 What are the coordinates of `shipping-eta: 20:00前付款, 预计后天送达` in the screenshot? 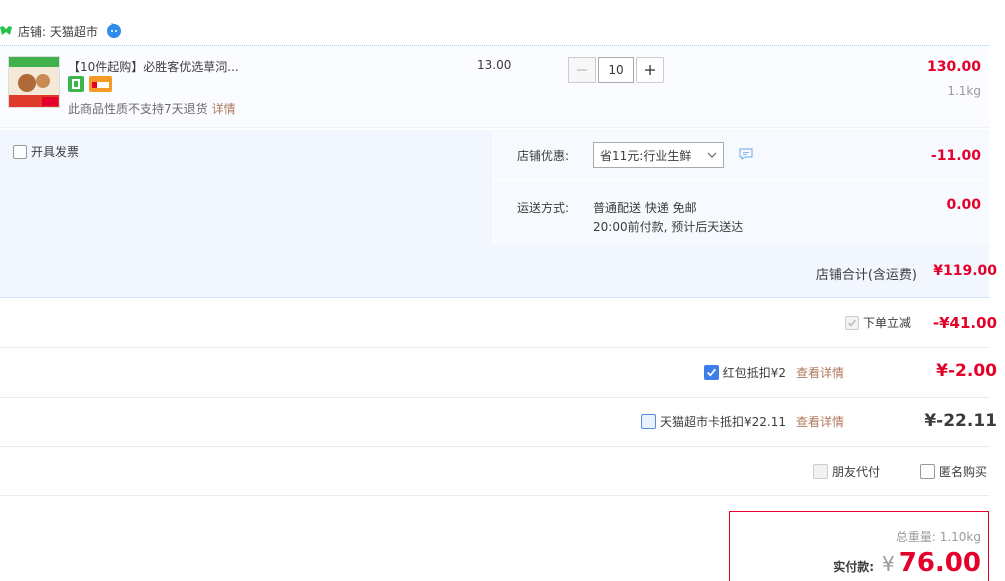 It's located at (668, 227).